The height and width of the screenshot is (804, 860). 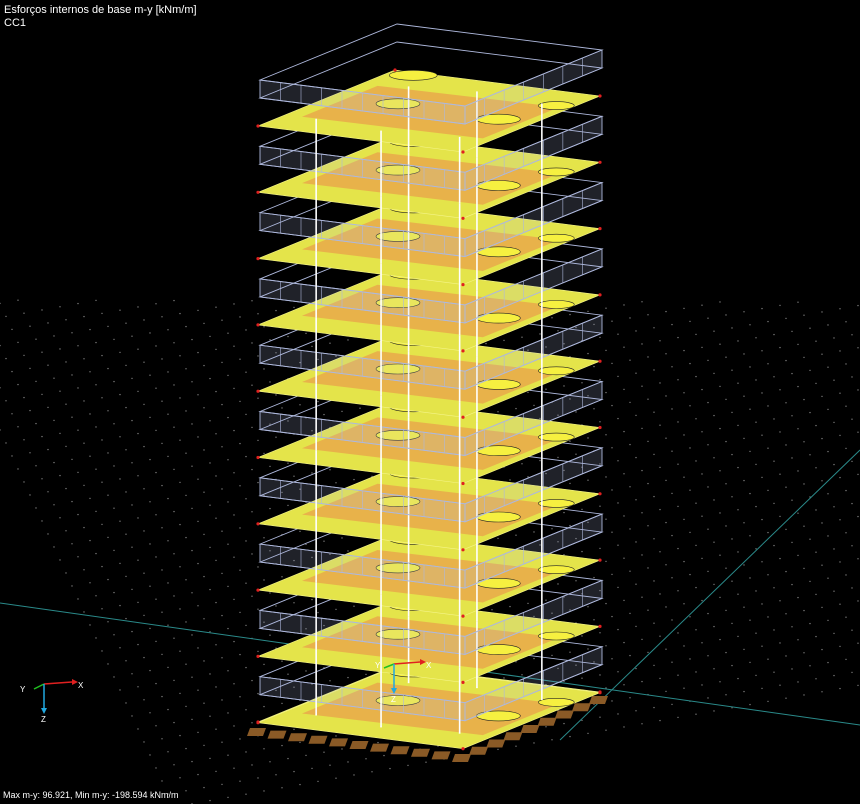 What do you see at coordinates (100, 10) in the screenshot?
I see `result-title: Esforços internos de base m-y [kNm/m]` at bounding box center [100, 10].